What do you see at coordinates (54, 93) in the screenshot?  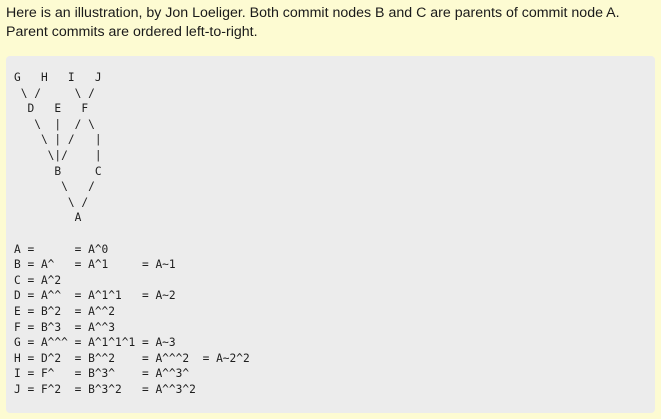 I see `code-line: \ / \ /` at bounding box center [54, 93].